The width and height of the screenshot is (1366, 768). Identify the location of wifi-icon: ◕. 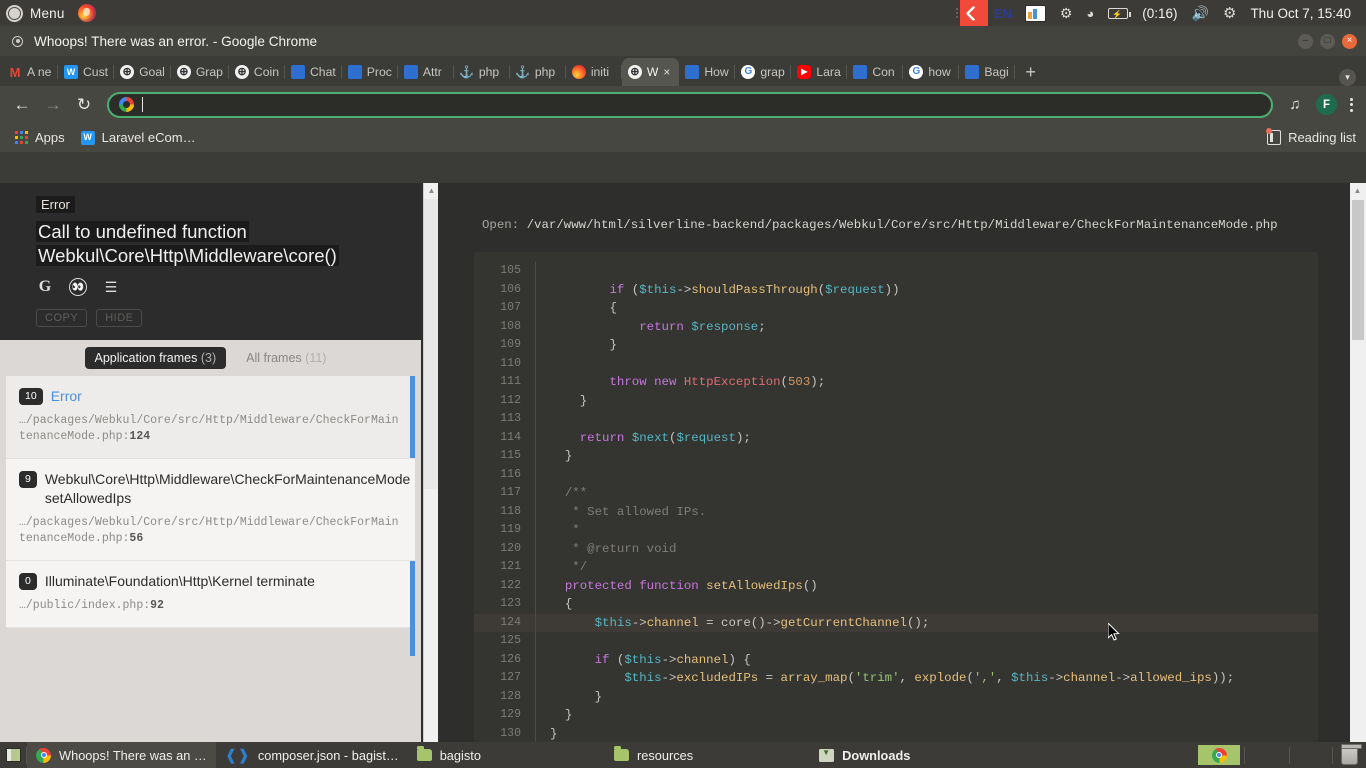
(1090, 13).